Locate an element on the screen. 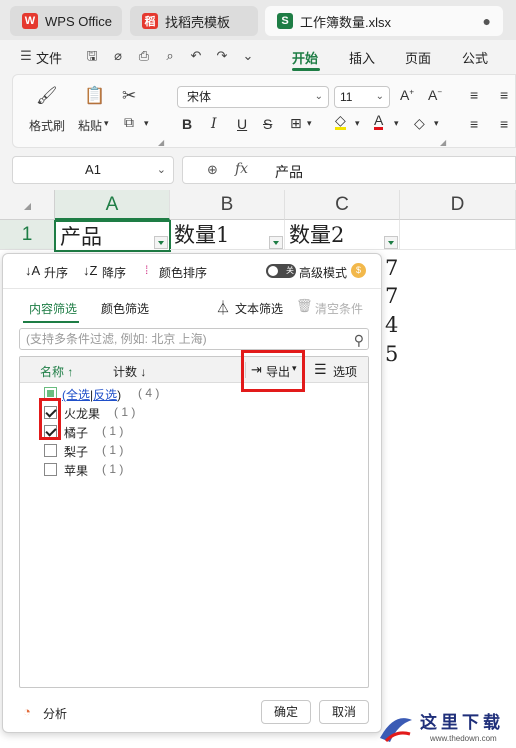  font-color-icon: A is located at coordinates (379, 121).